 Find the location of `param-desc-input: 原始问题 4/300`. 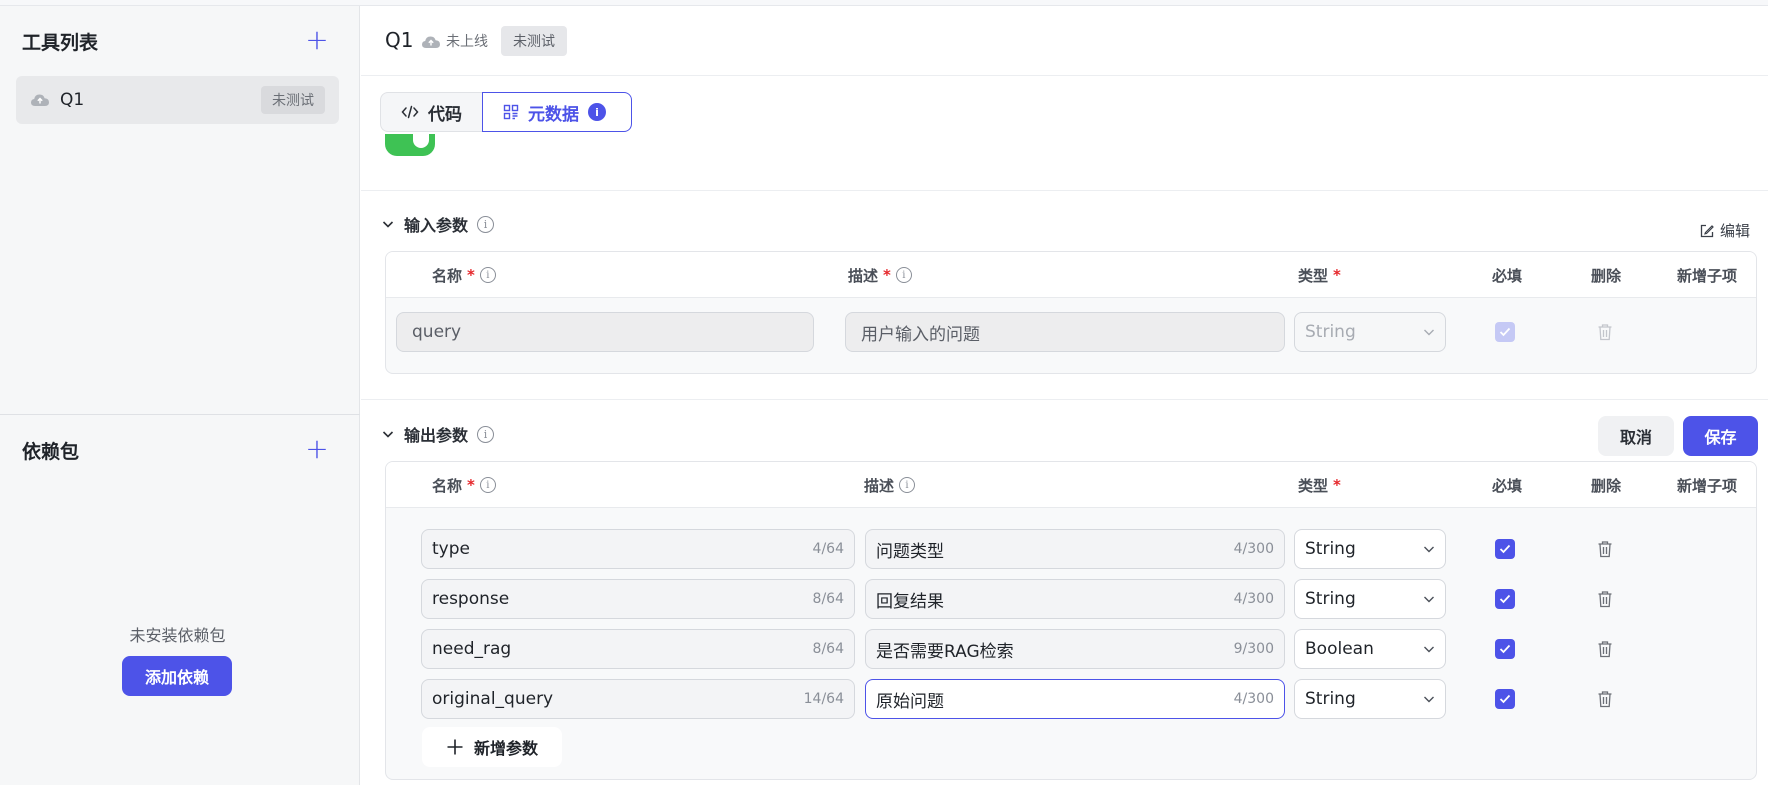

param-desc-input: 原始问题 4/300 is located at coordinates (1075, 699).